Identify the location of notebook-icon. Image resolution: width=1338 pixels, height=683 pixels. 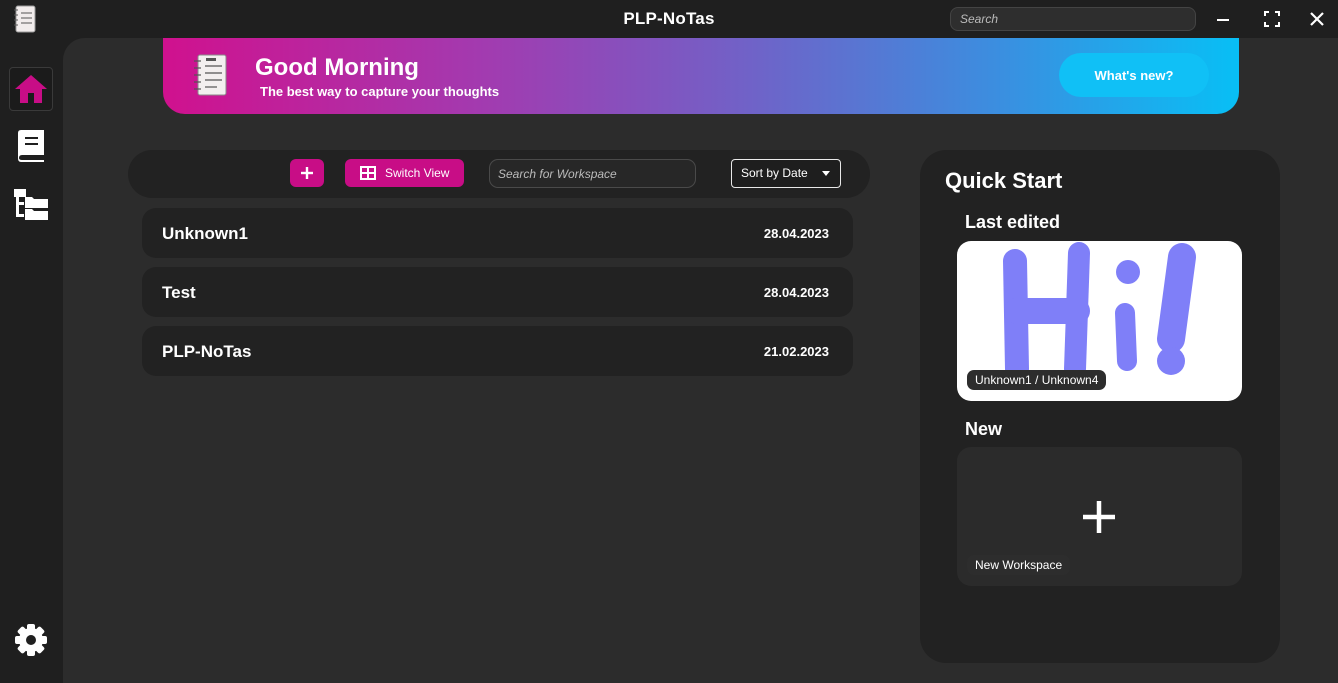
(31, 146).